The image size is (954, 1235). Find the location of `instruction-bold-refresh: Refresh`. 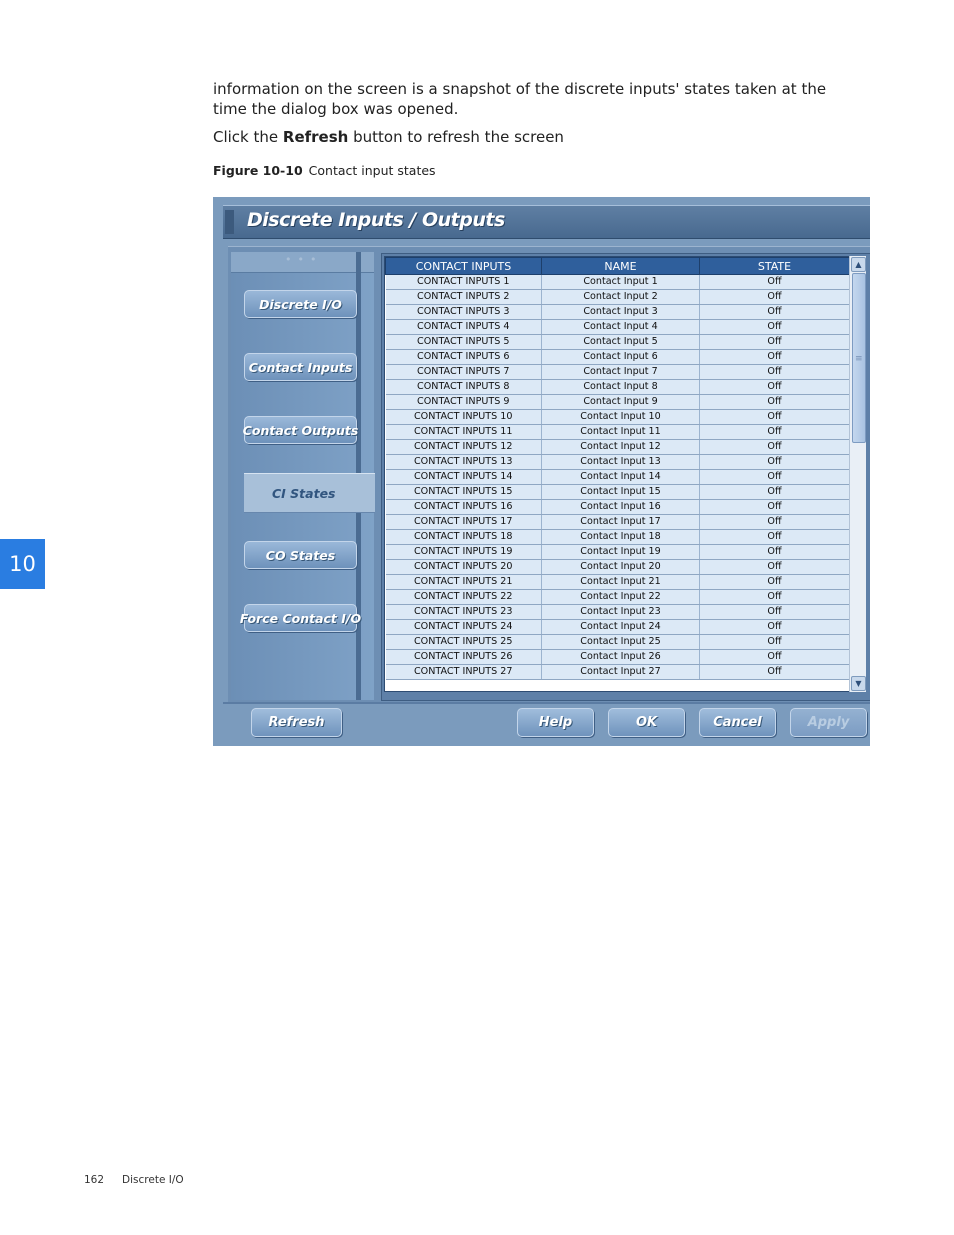

instruction-bold-refresh: Refresh is located at coordinates (315, 137).